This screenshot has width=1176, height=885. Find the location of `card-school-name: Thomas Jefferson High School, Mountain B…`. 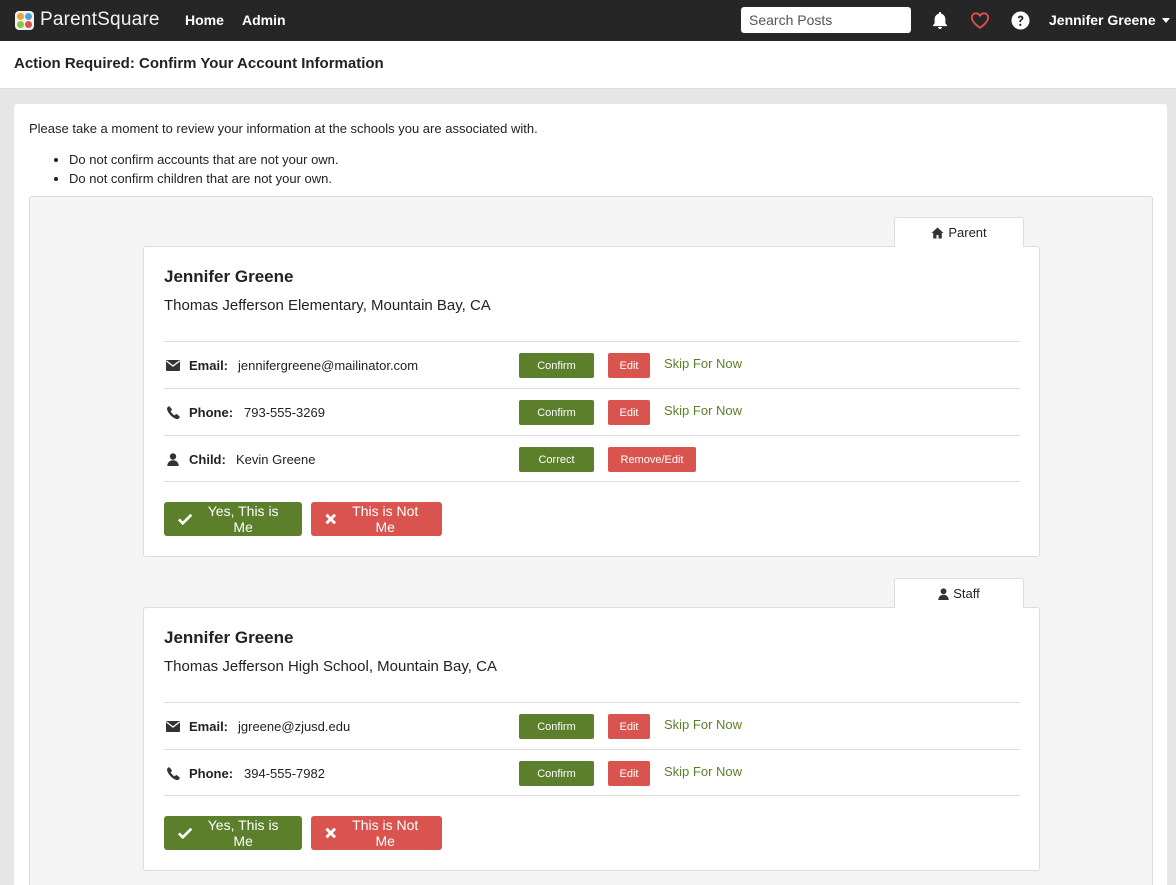

card-school-name: Thomas Jefferson High School, Mountain B… is located at coordinates (330, 666).